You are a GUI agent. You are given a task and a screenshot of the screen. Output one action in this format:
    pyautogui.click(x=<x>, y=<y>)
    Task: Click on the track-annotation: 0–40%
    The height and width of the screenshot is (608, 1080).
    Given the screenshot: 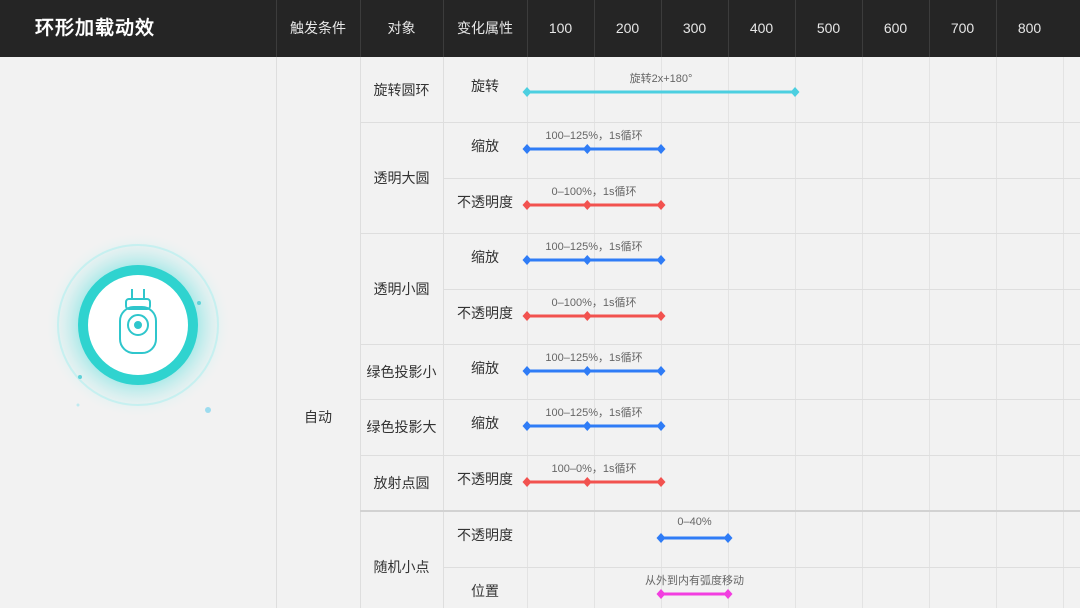 What is the action you would take?
    pyautogui.click(x=694, y=522)
    